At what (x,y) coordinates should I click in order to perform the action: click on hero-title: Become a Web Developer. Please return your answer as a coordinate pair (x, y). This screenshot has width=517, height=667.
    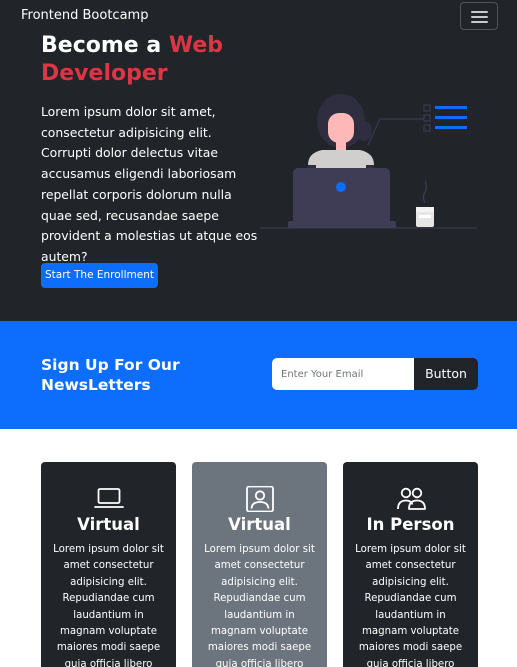
    Looking at the image, I should click on (156, 60).